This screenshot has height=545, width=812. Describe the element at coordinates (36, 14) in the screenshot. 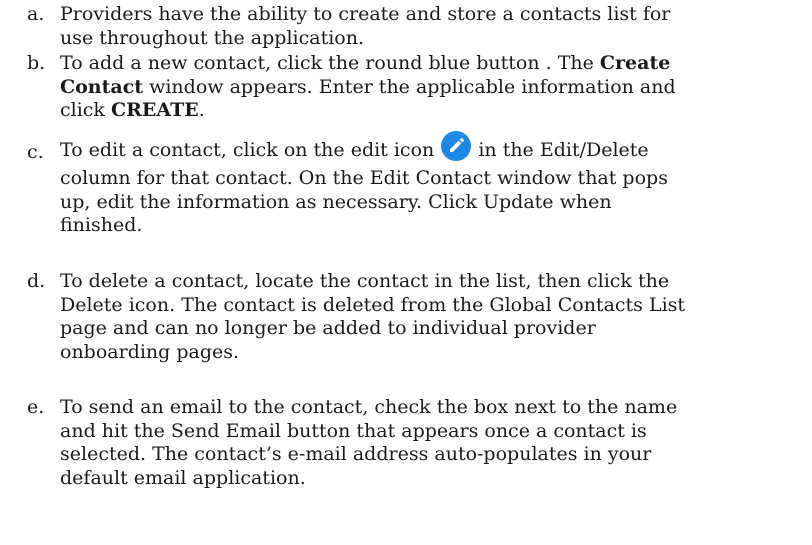

I see `list-marker: a.` at that location.